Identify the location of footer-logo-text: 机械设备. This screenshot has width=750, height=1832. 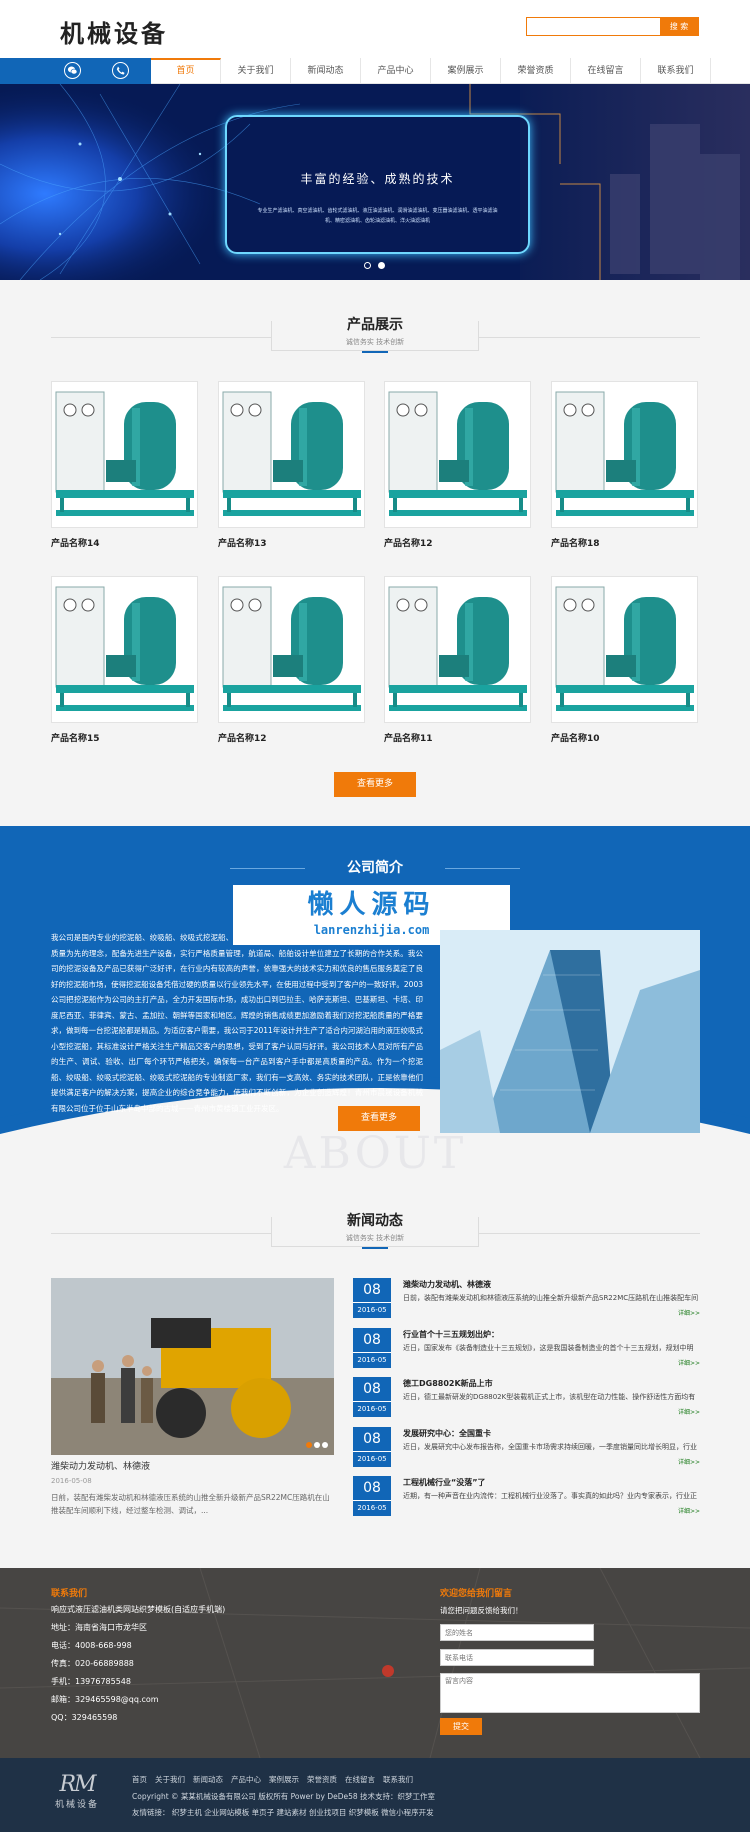
(77, 1805).